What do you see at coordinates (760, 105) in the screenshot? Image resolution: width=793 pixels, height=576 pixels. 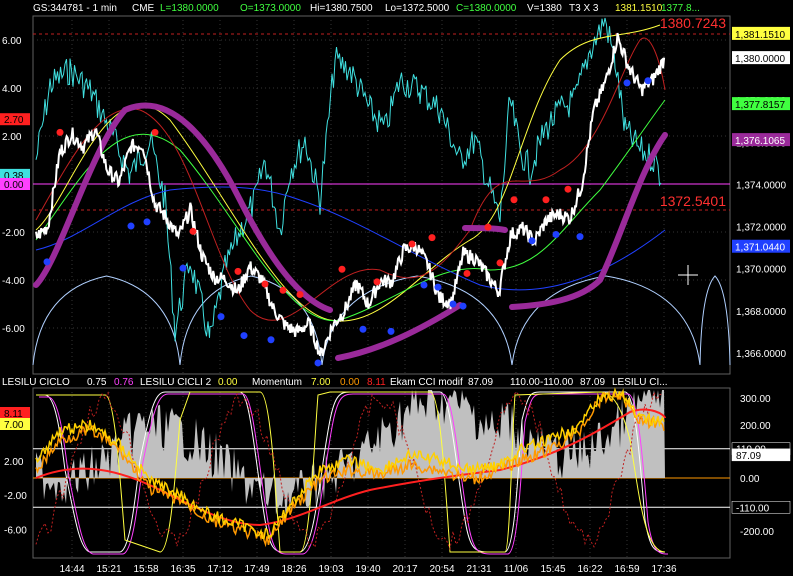 I see `price-badge-text: 1,377.8157` at bounding box center [760, 105].